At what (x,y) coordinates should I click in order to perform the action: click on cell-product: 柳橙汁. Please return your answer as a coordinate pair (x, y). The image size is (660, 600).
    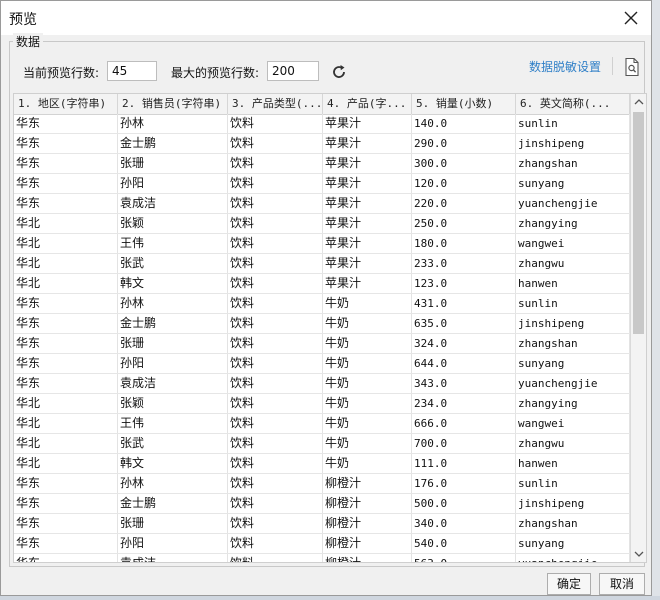
    Looking at the image, I should click on (367, 503).